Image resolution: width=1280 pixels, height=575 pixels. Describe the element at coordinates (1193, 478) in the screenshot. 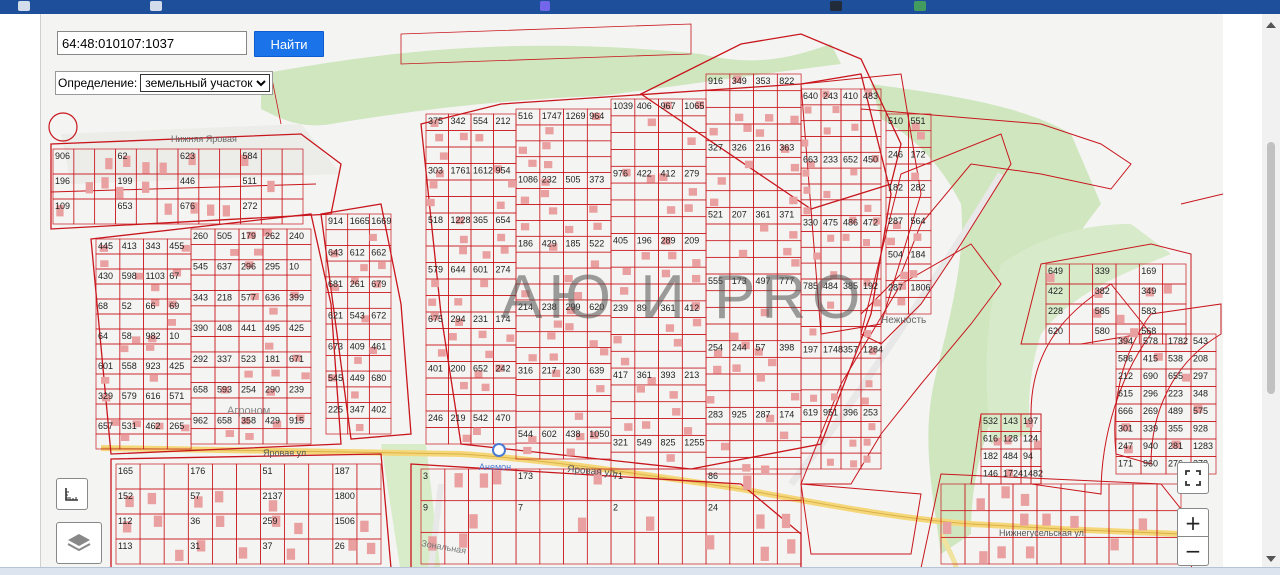

I see `fullscreen-button` at that location.